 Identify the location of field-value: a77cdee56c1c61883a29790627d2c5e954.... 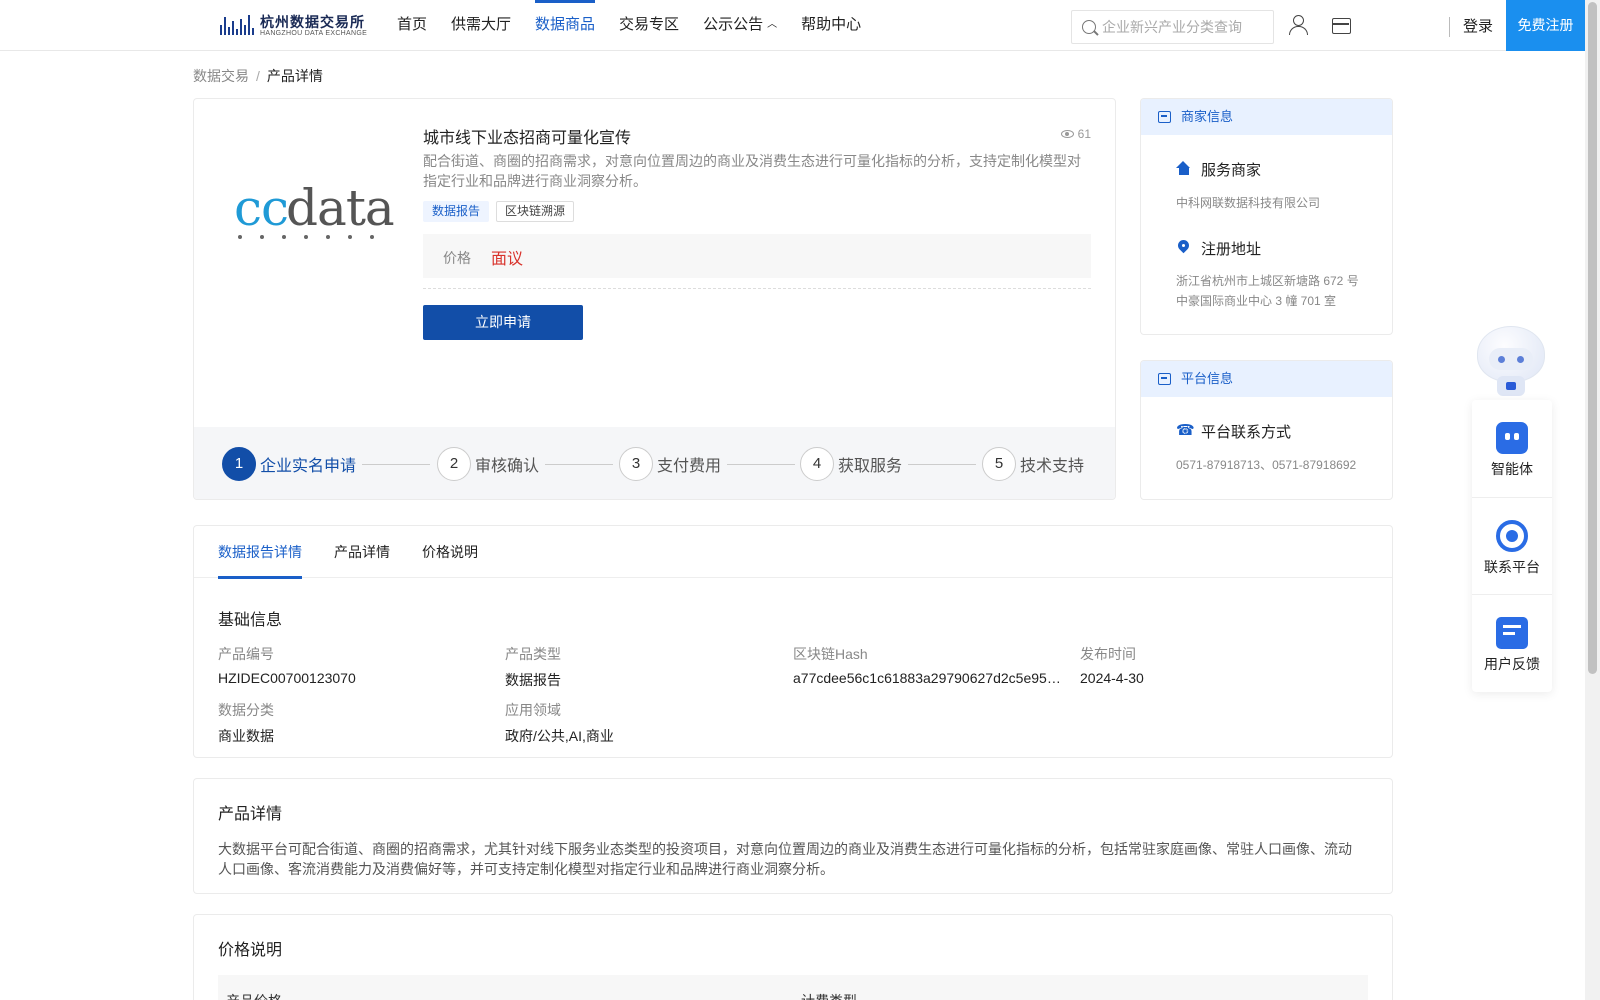
(928, 678).